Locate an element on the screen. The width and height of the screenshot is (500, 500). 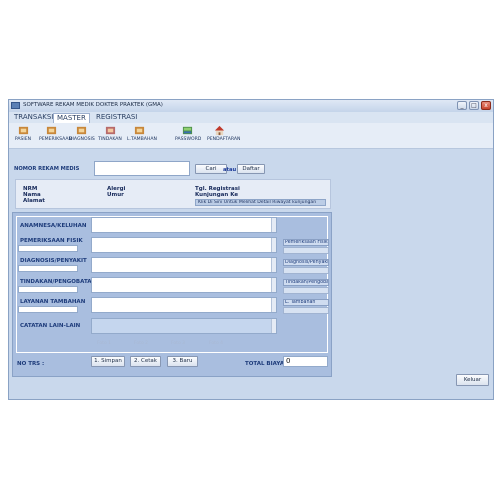
baru-button: 3. Baru is located at coordinates (182, 361).